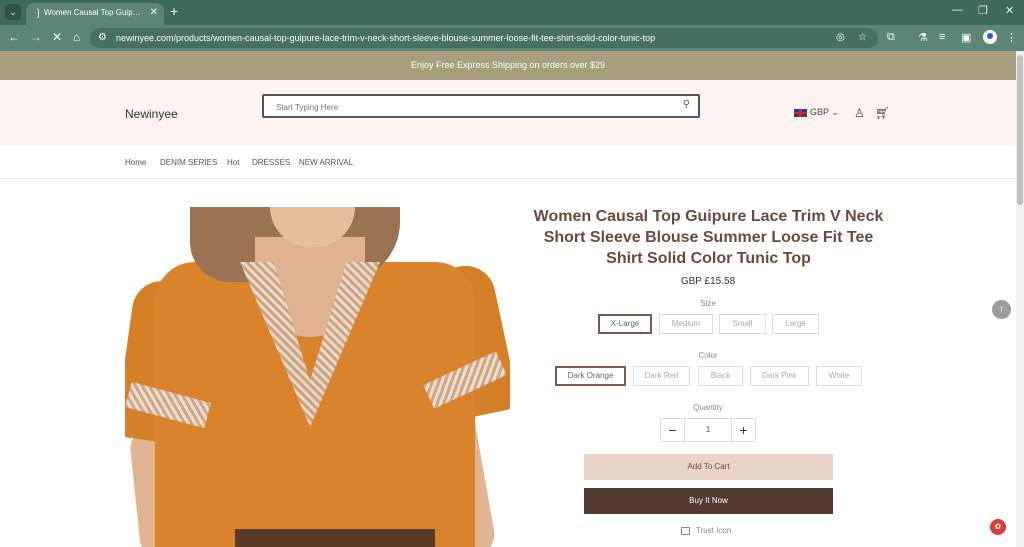  What do you see at coordinates (1020, 130) in the screenshot?
I see `scrollbar-thumb` at bounding box center [1020, 130].